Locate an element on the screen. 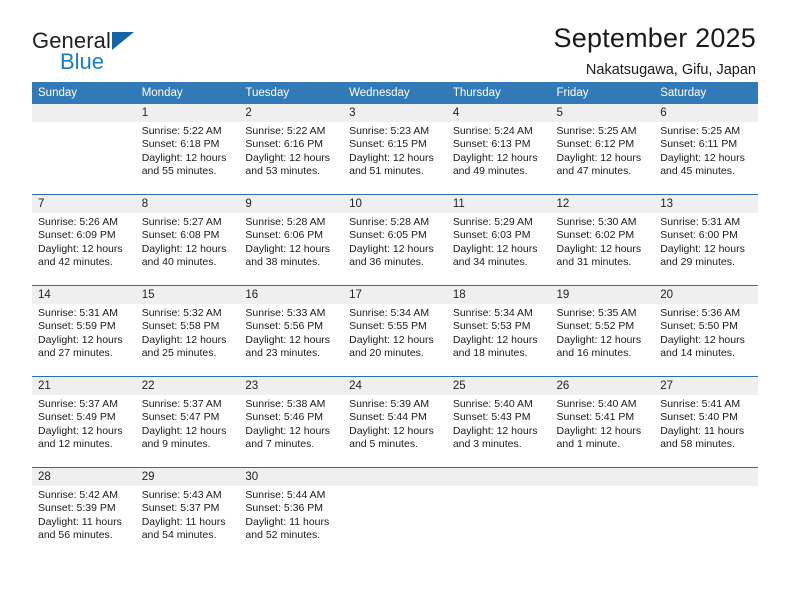 This screenshot has width=792, height=612. day-cell-content is located at coordinates (84, 149).